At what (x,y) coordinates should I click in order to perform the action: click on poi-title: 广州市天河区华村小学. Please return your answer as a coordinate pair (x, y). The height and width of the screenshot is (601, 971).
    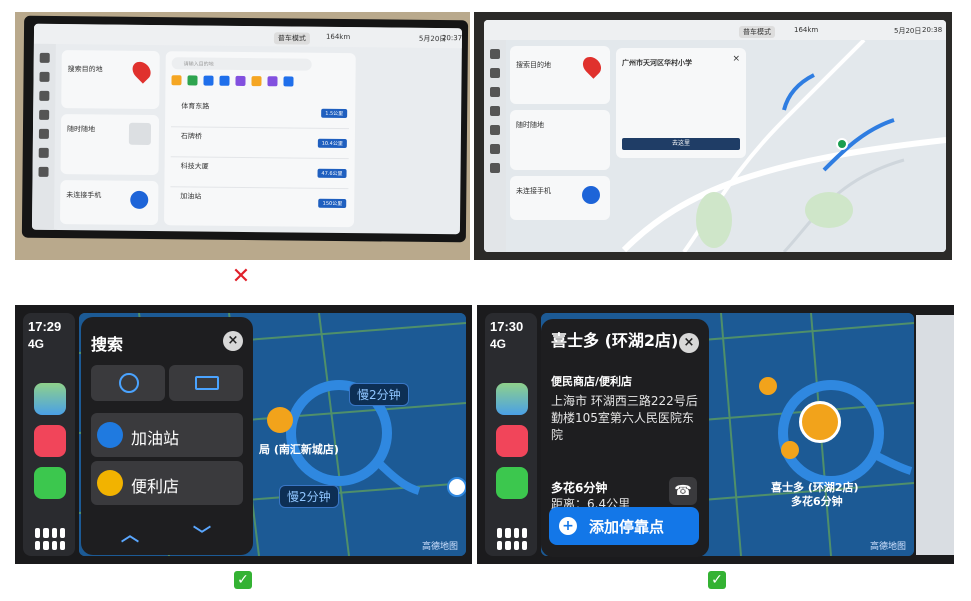
    Looking at the image, I should click on (657, 63).